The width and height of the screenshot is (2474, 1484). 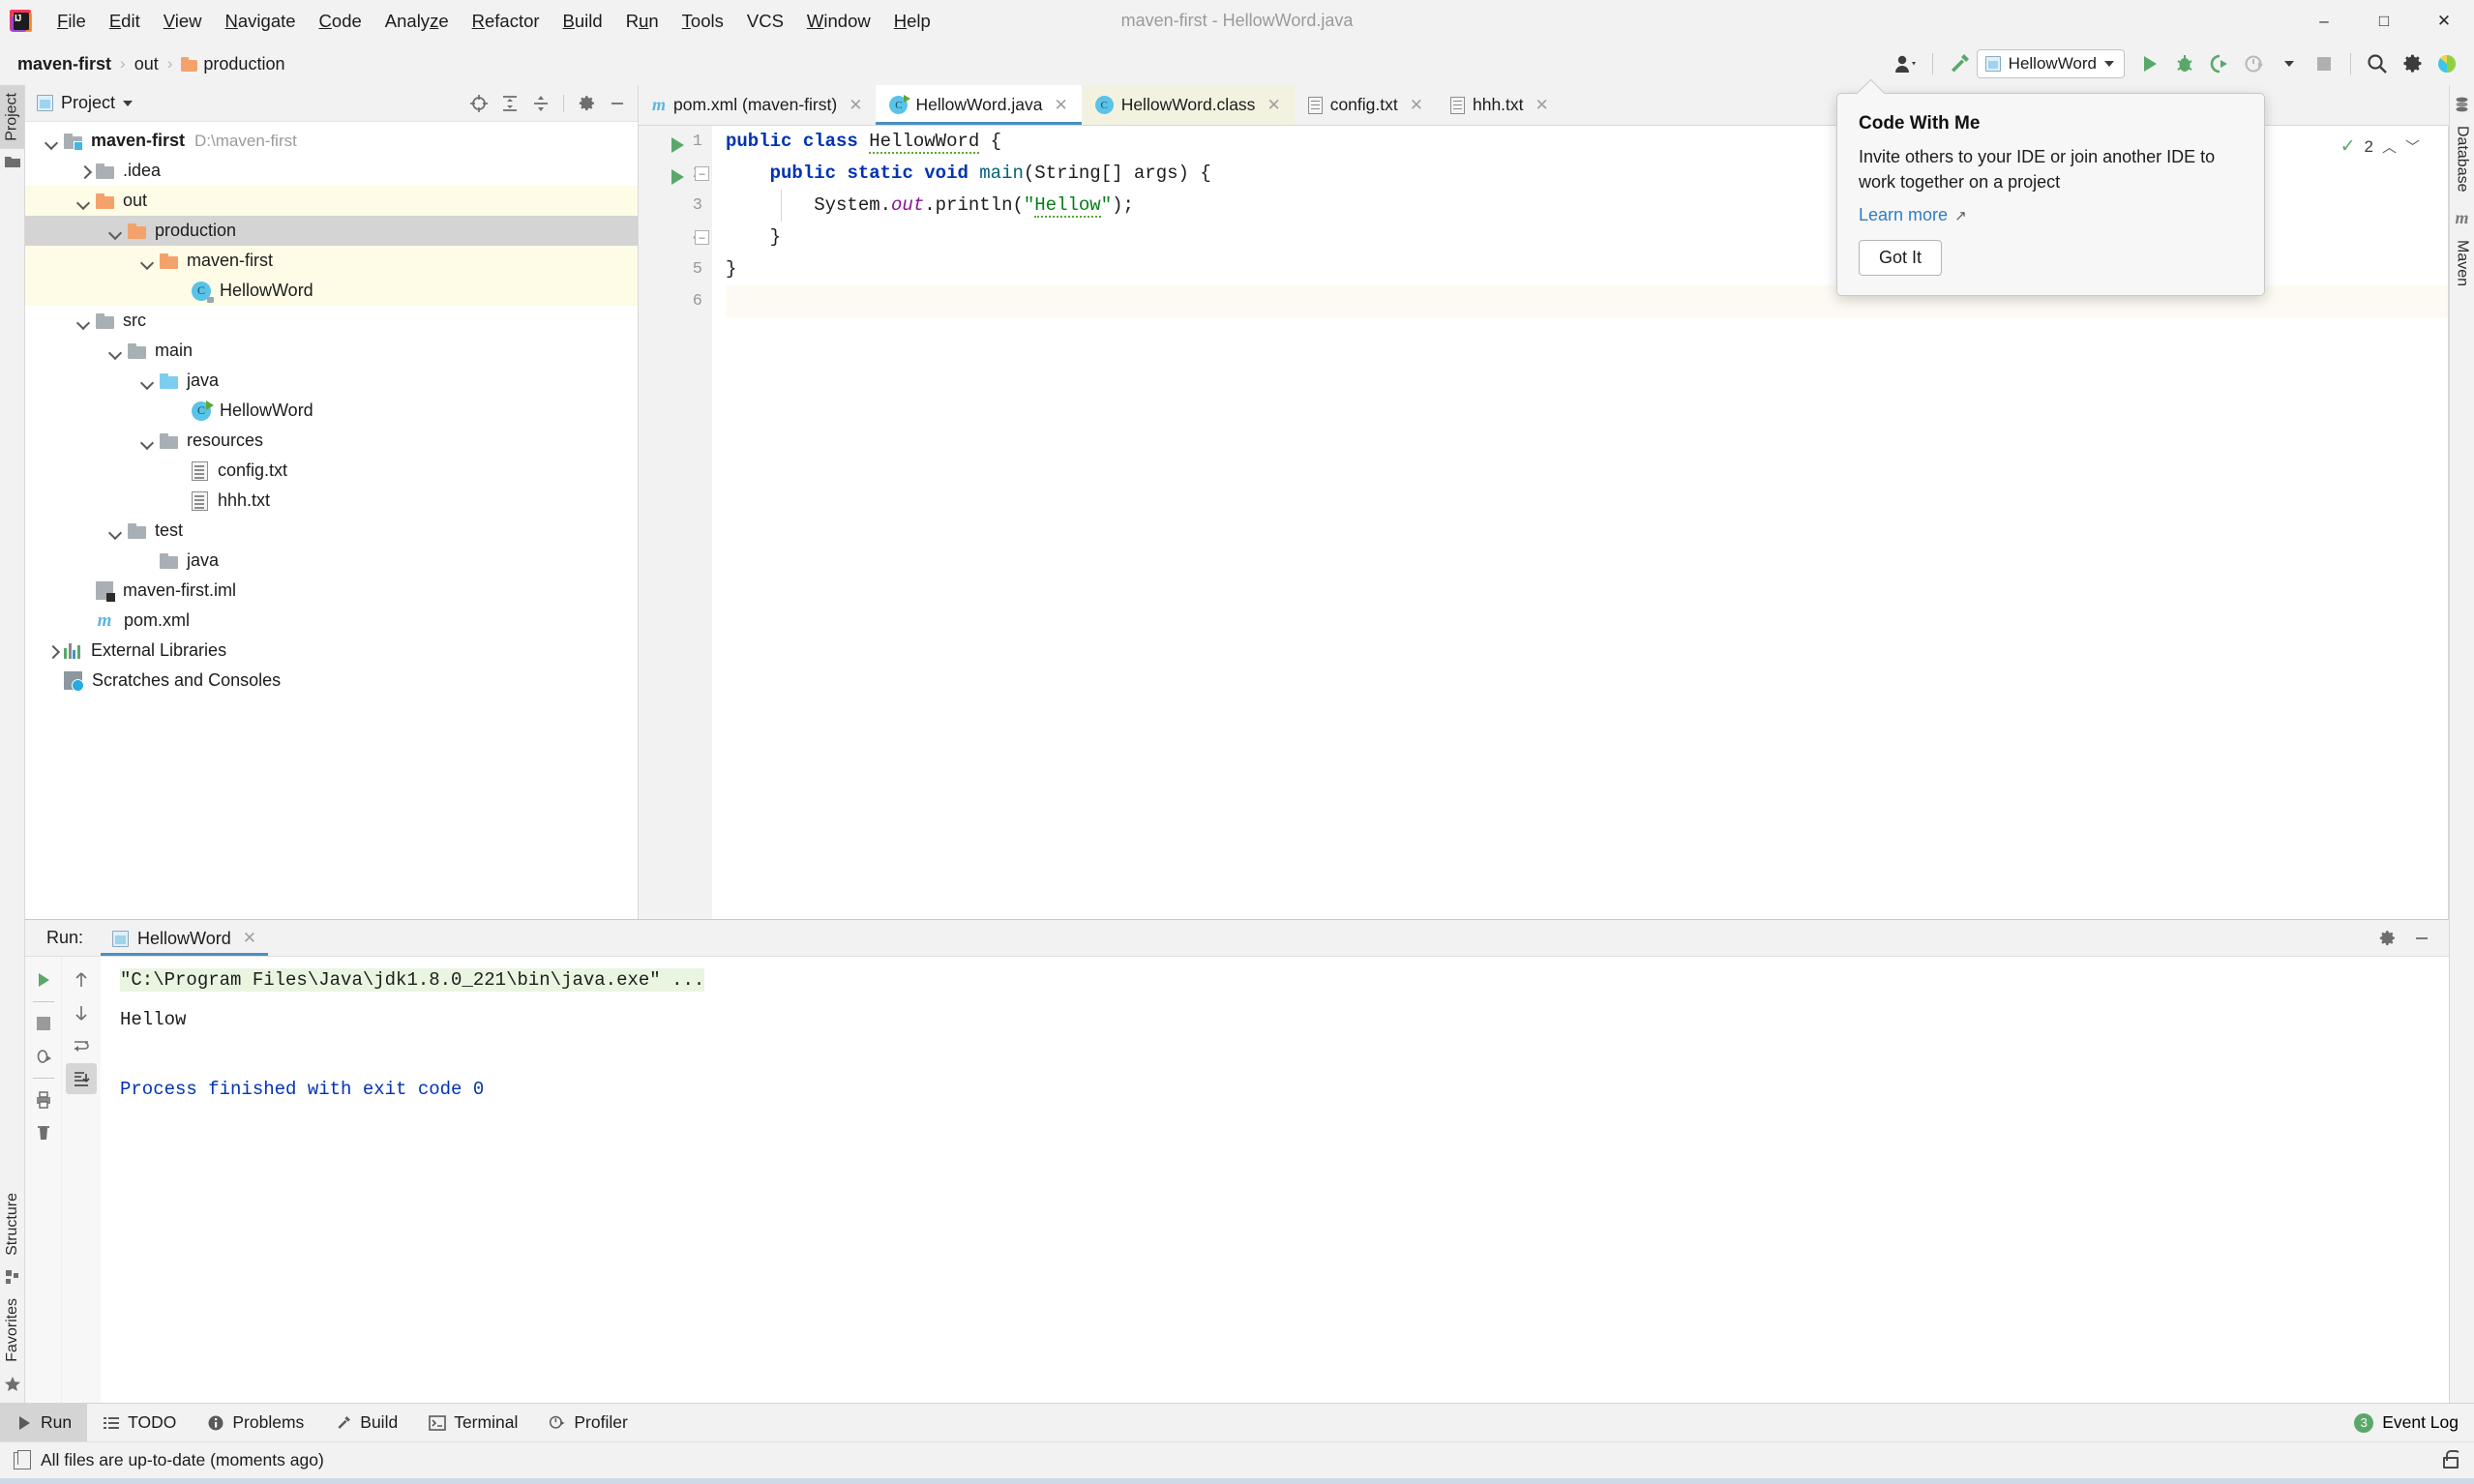 What do you see at coordinates (2219, 63) in the screenshot?
I see `run-with-coverage-button` at bounding box center [2219, 63].